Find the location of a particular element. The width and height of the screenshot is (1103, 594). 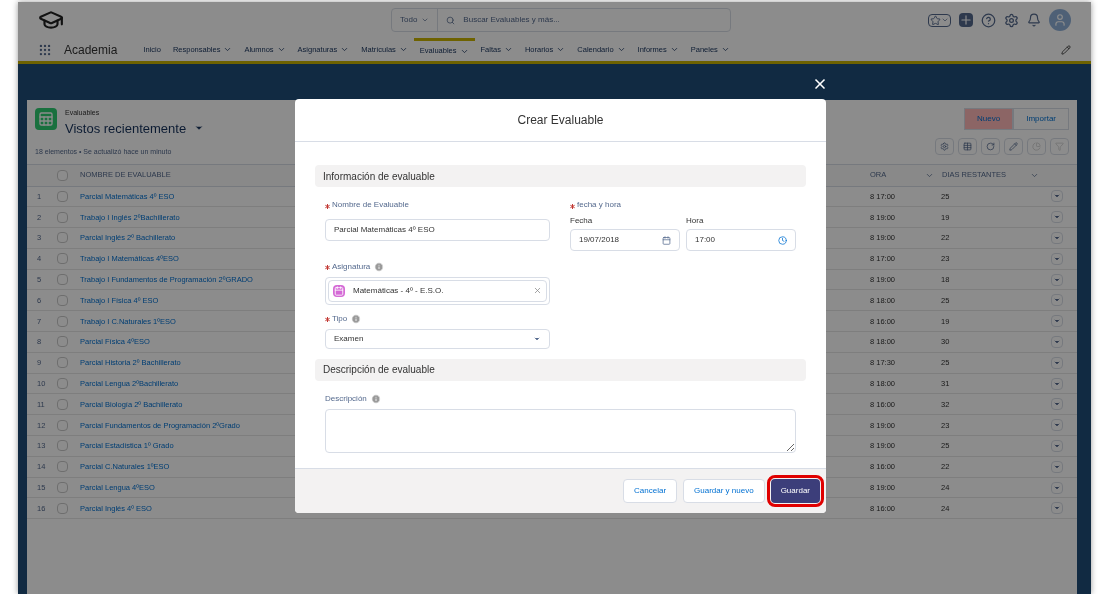

clear-icon is located at coordinates (537, 290).